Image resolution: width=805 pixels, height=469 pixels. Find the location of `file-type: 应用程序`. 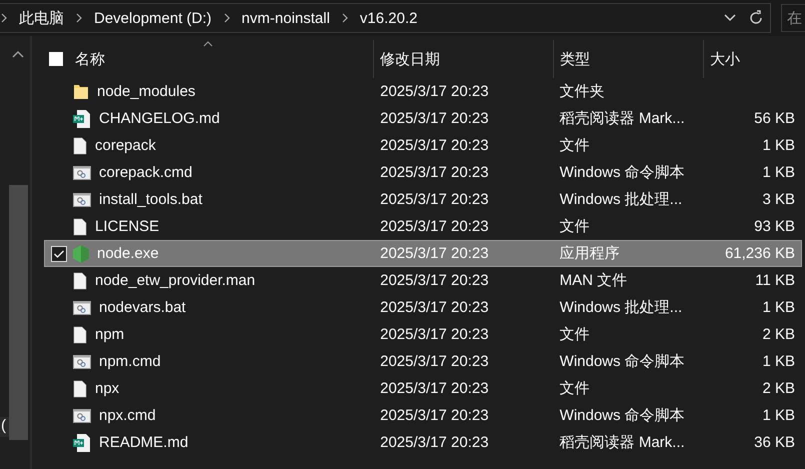

file-type: 应用程序 is located at coordinates (590, 253).